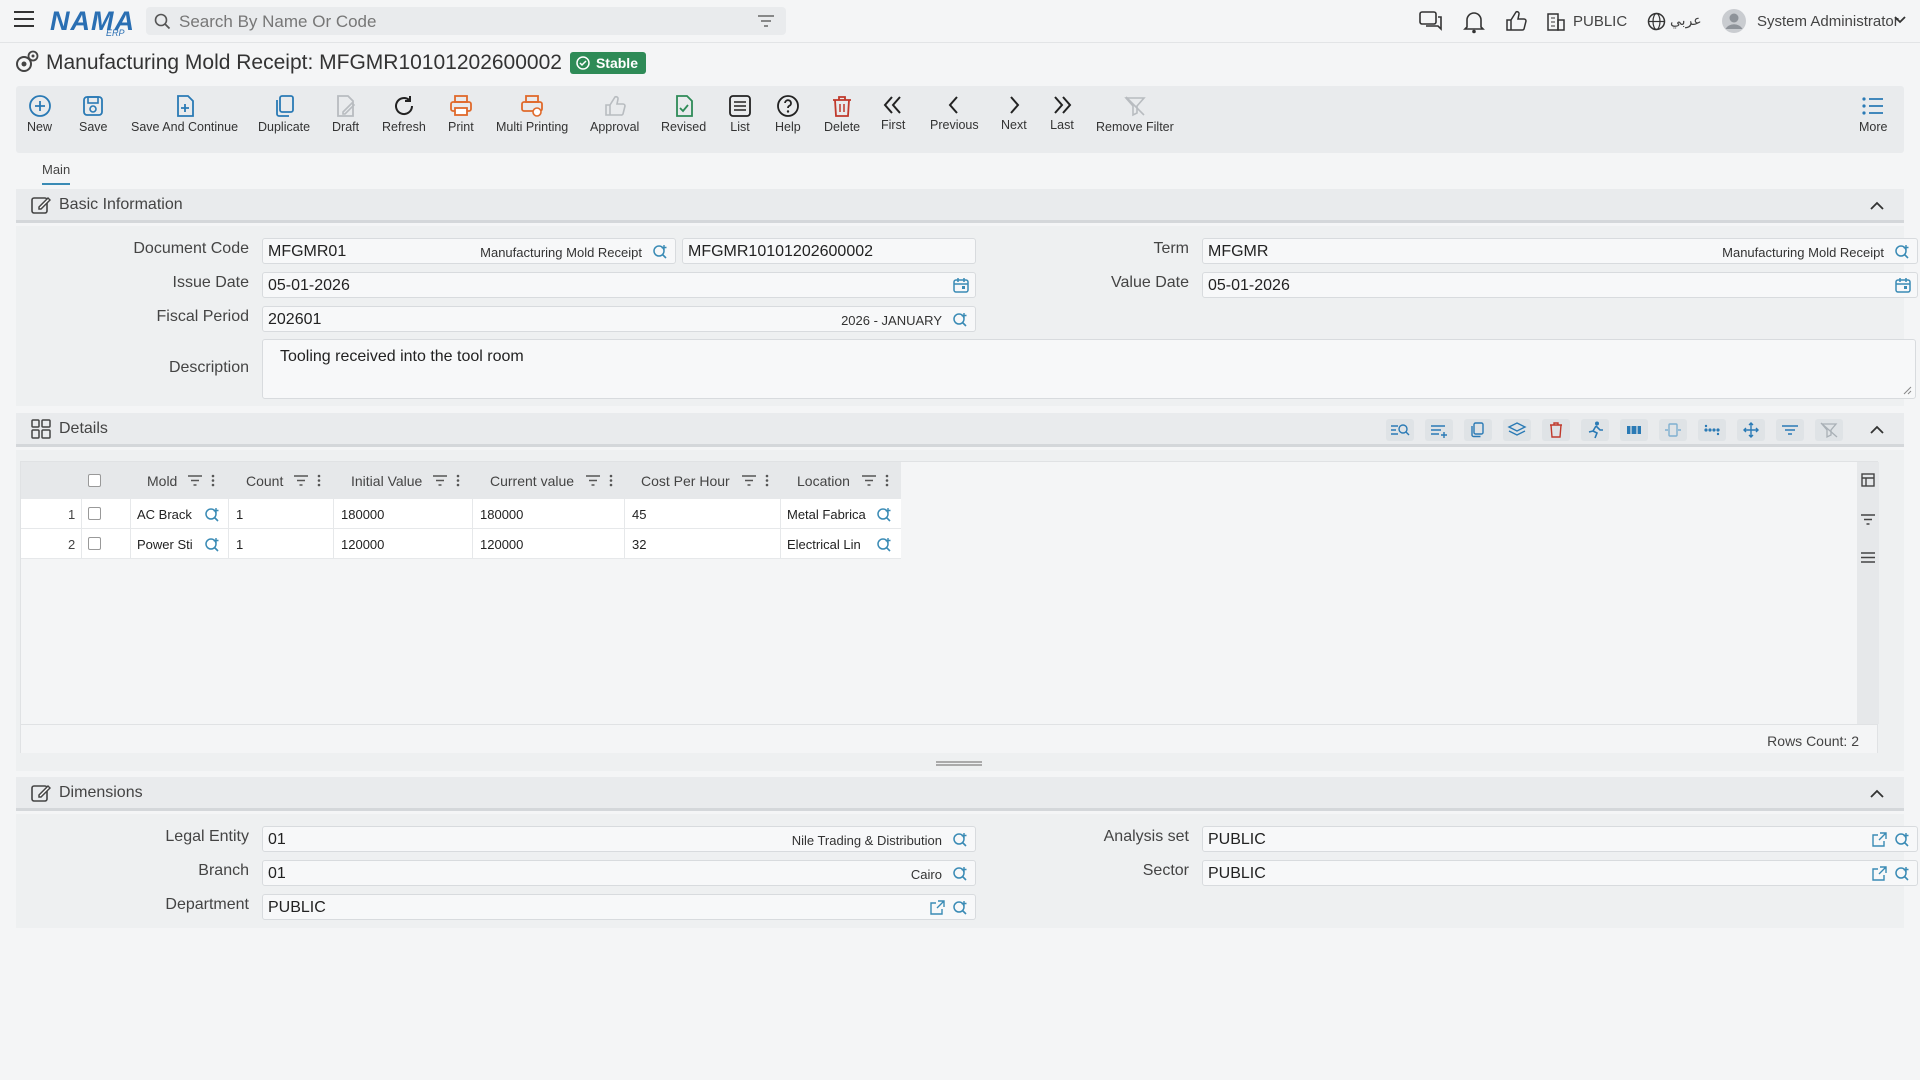 The image size is (1920, 1080). Describe the element at coordinates (1560, 839) in the screenshot. I see `analysis-set-field: PUBLIC` at that location.